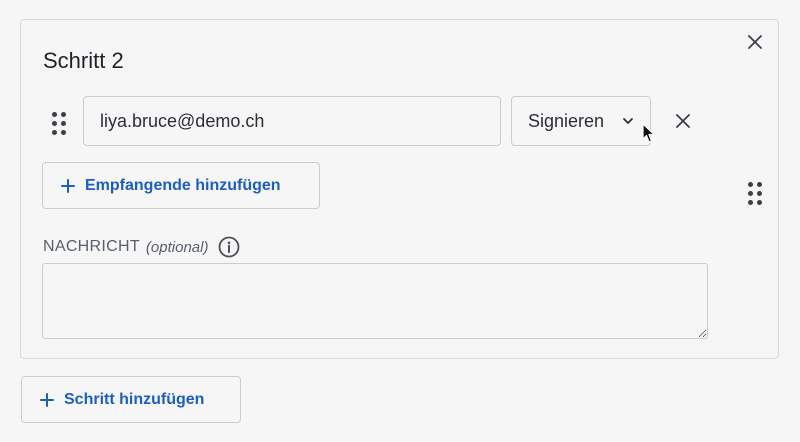 The image size is (800, 442). I want to click on add-recipient-button: Empfangende hinzufügen, so click(181, 185).